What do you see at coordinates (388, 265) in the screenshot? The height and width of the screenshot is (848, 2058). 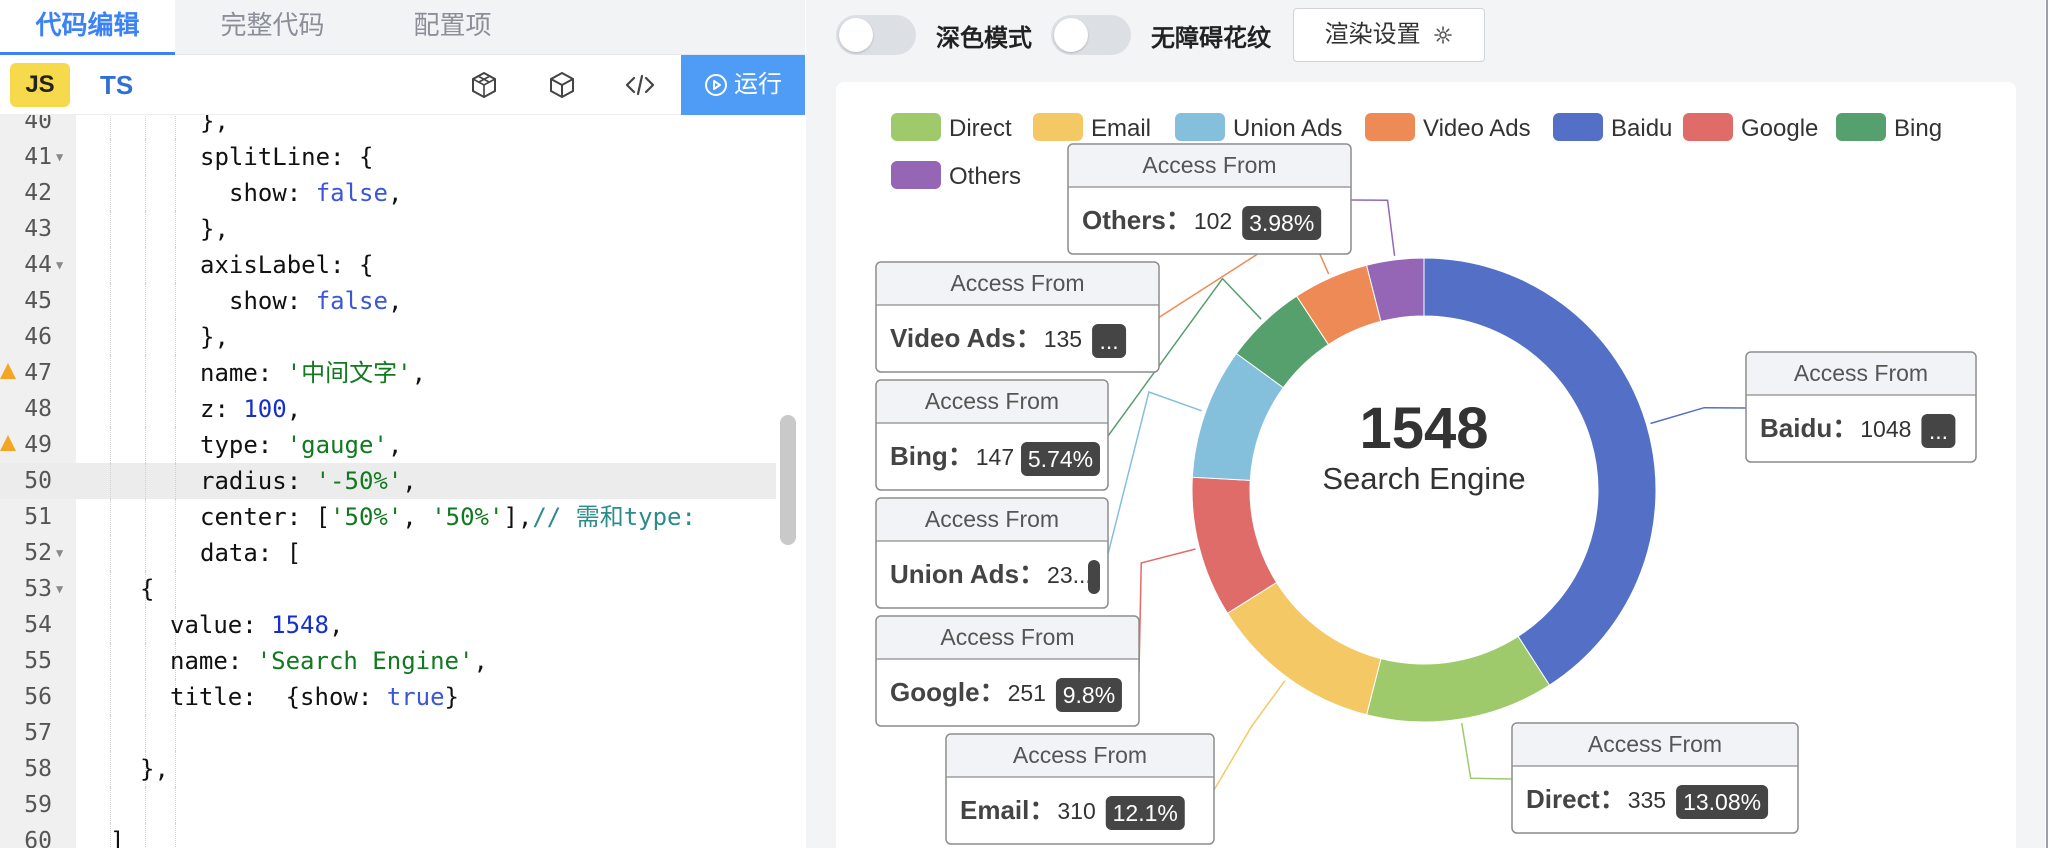 I see `code-line: 44 ▼ axisLabel: {` at bounding box center [388, 265].